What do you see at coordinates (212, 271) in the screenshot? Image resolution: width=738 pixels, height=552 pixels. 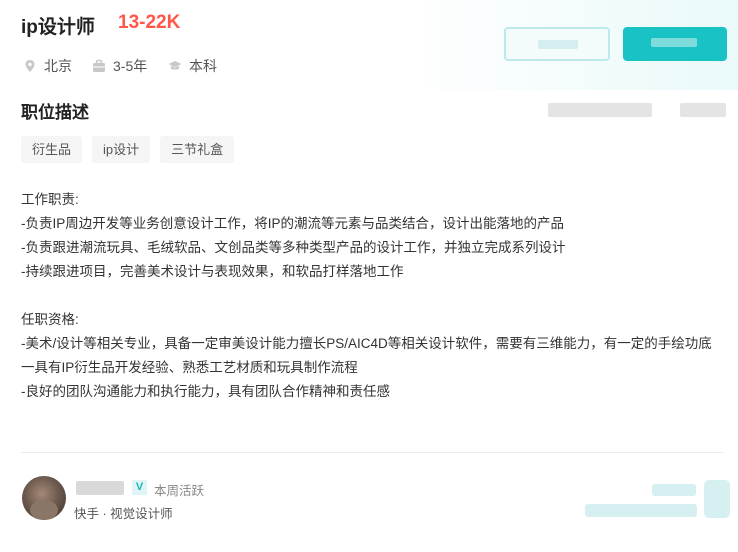 I see `description-line: -持续跟进项目，完善美术设计与表现效果，和软品打样落地工作` at bounding box center [212, 271].